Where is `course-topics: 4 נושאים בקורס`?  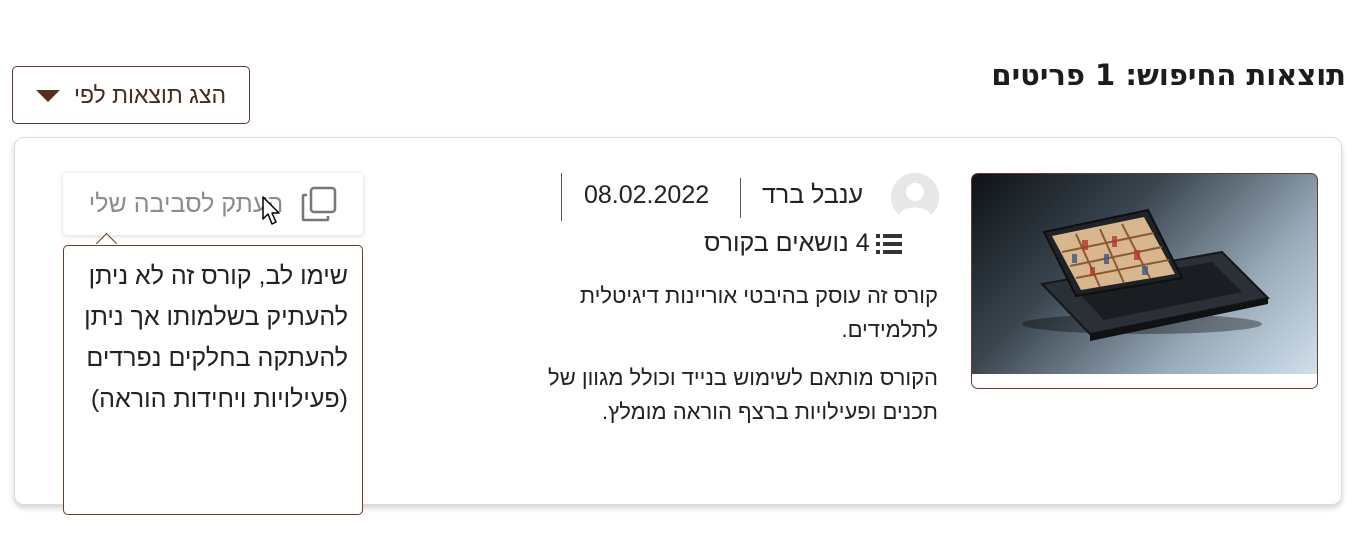
course-topics: 4 נושאים בקורס is located at coordinates (803, 243).